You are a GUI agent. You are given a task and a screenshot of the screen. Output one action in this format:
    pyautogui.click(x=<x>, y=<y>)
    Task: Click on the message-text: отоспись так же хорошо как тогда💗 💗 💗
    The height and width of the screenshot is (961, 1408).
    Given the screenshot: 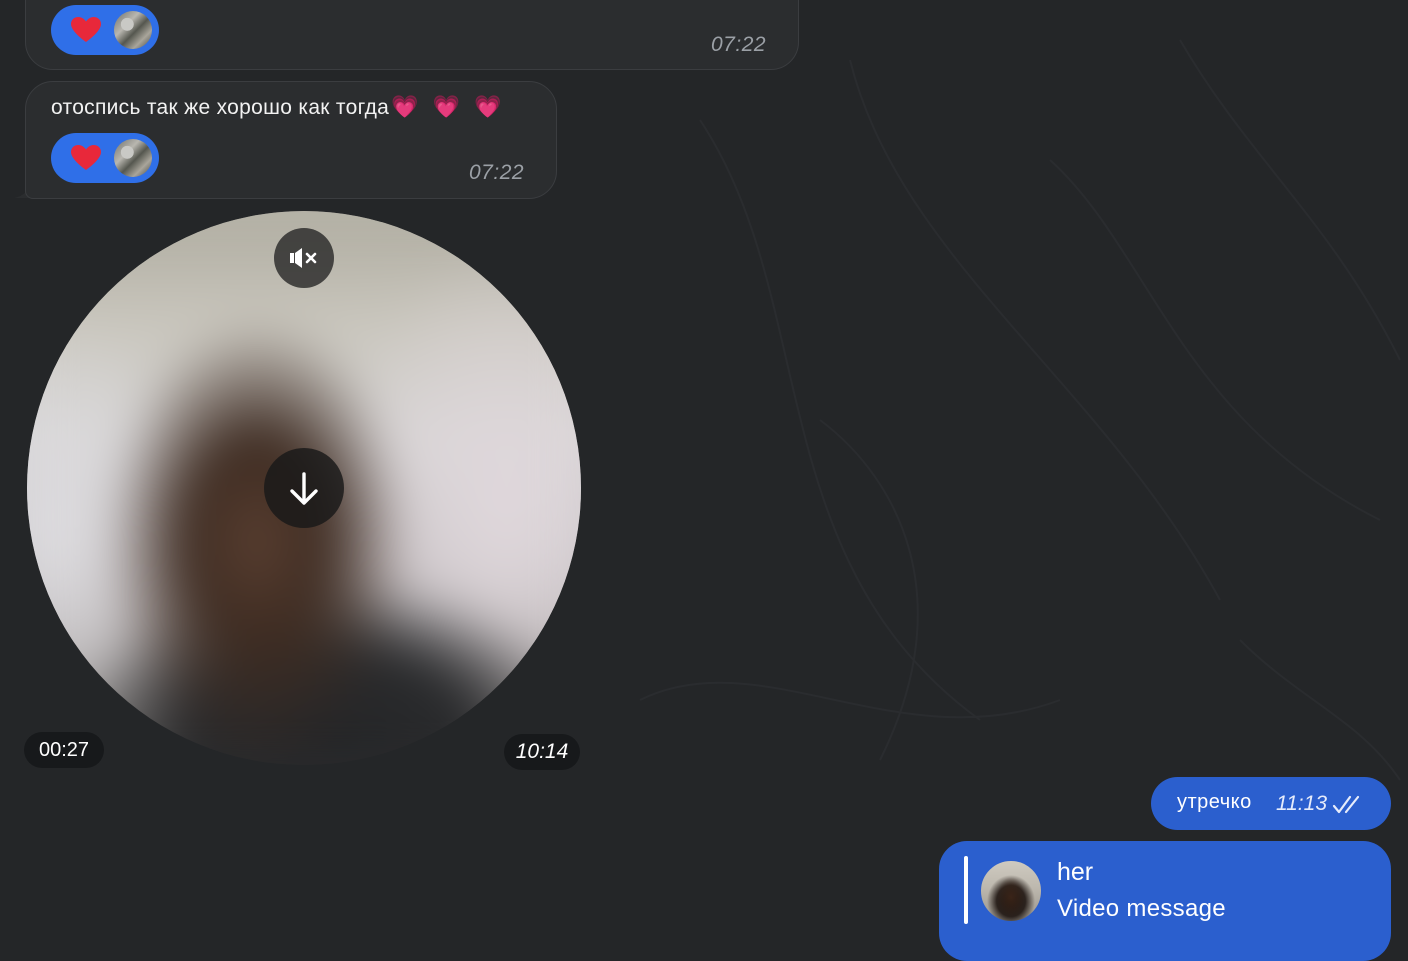 What is the action you would take?
    pyautogui.click(x=278, y=107)
    